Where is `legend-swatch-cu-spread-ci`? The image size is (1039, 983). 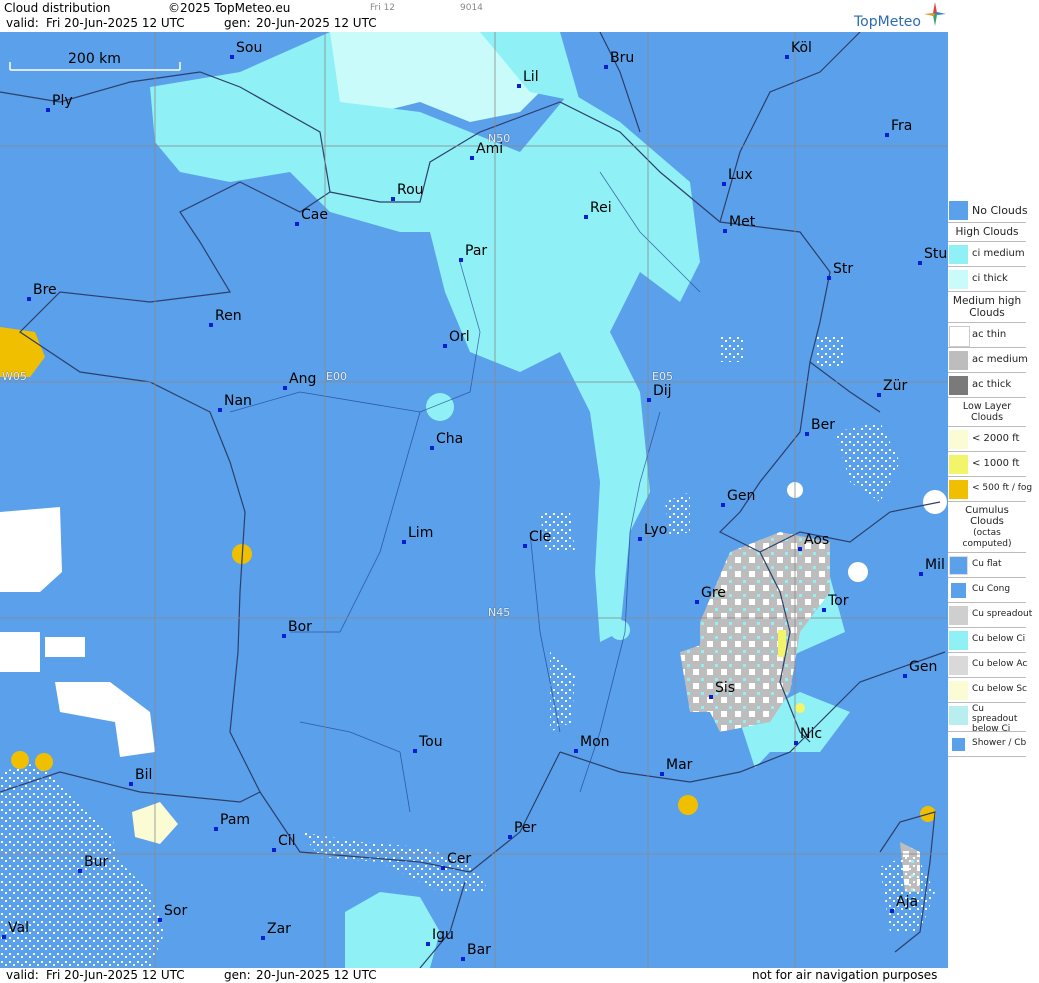
legend-swatch-cu-spread-ci is located at coordinates (958, 715).